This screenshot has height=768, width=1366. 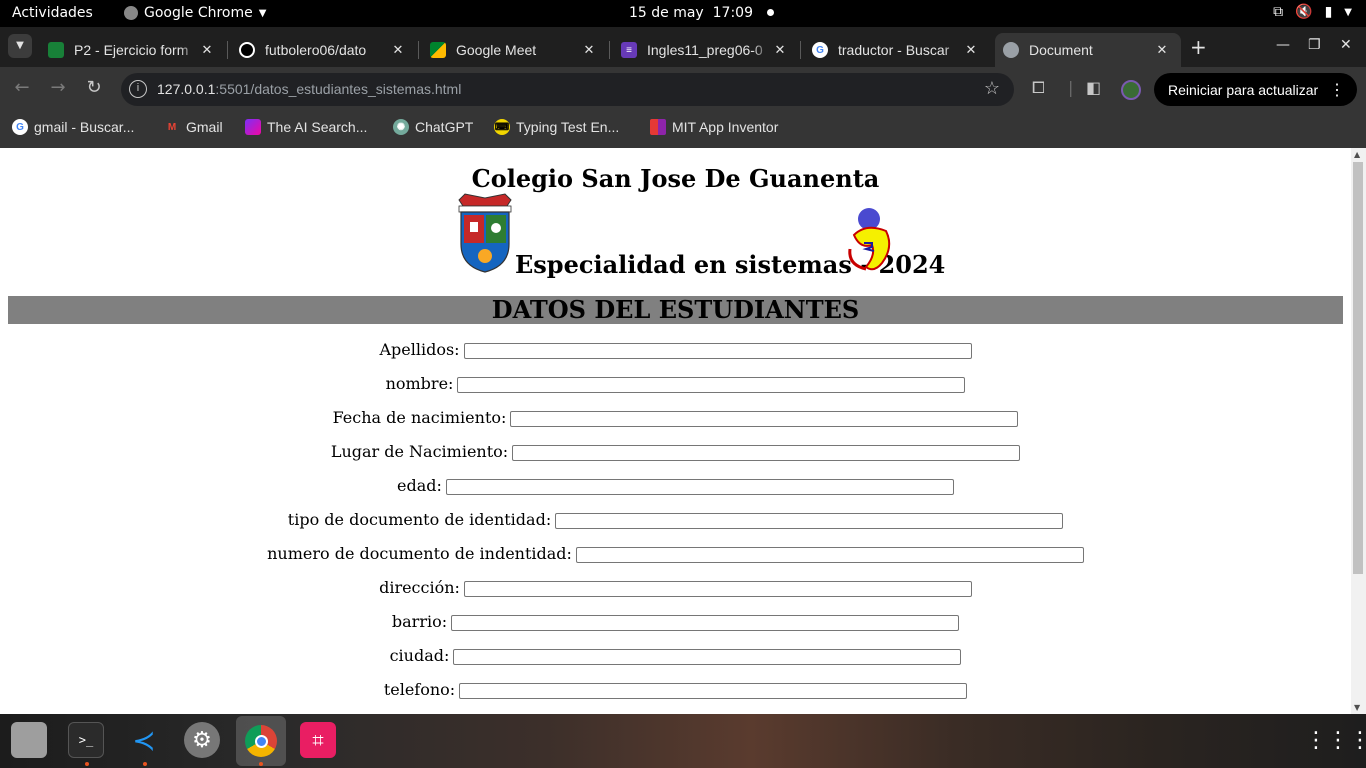 What do you see at coordinates (764, 418) in the screenshot?
I see `fecha-nacimiento-input` at bounding box center [764, 418].